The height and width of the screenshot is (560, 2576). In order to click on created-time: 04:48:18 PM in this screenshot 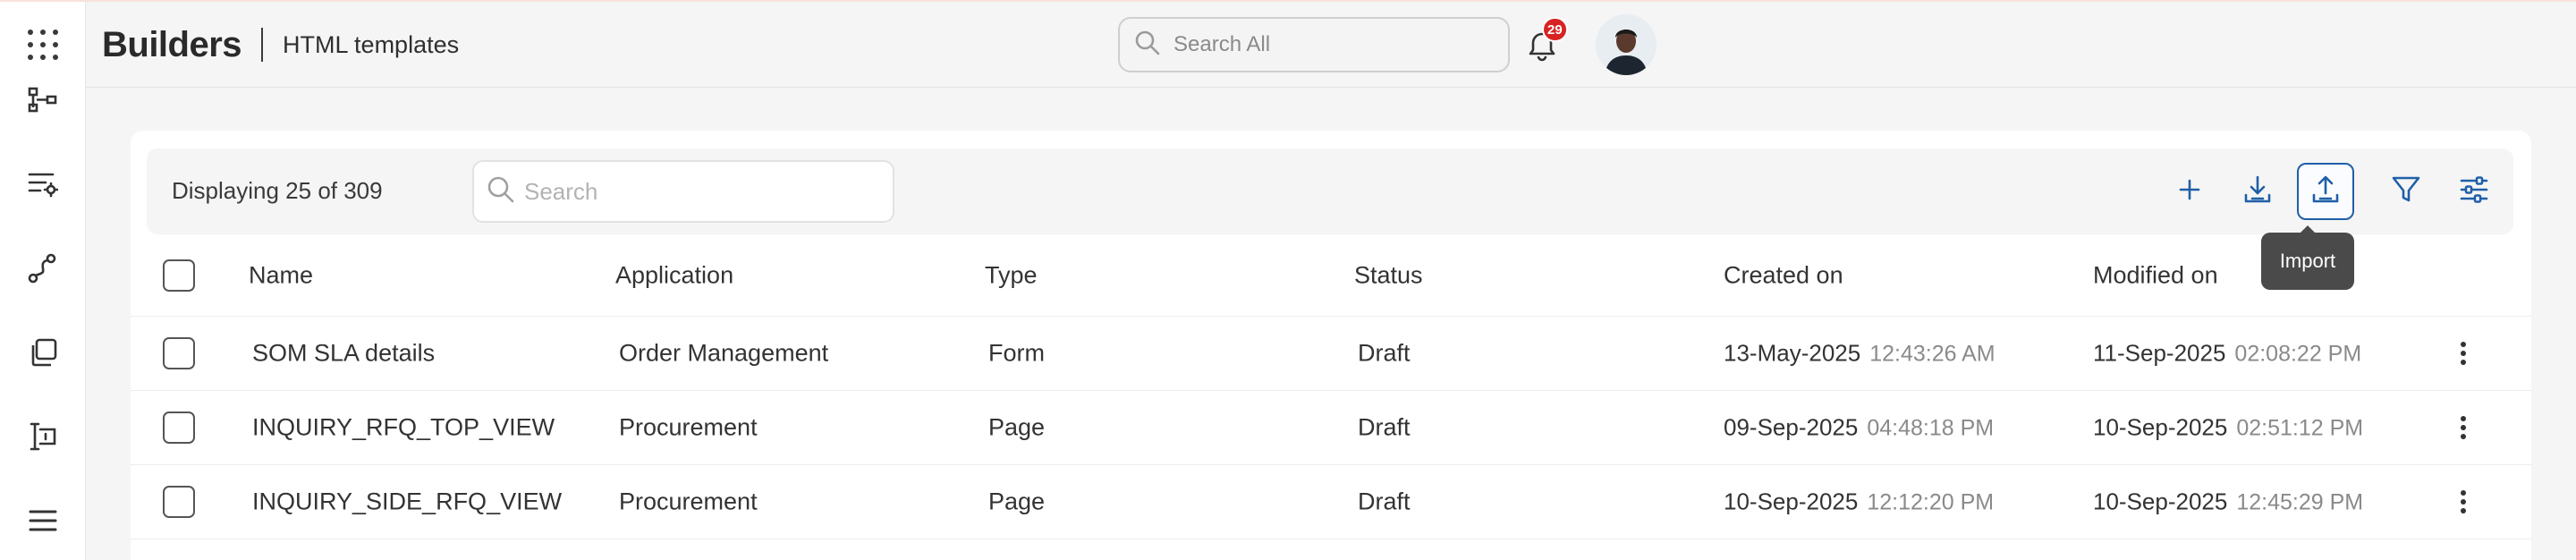, I will do `click(1931, 428)`.